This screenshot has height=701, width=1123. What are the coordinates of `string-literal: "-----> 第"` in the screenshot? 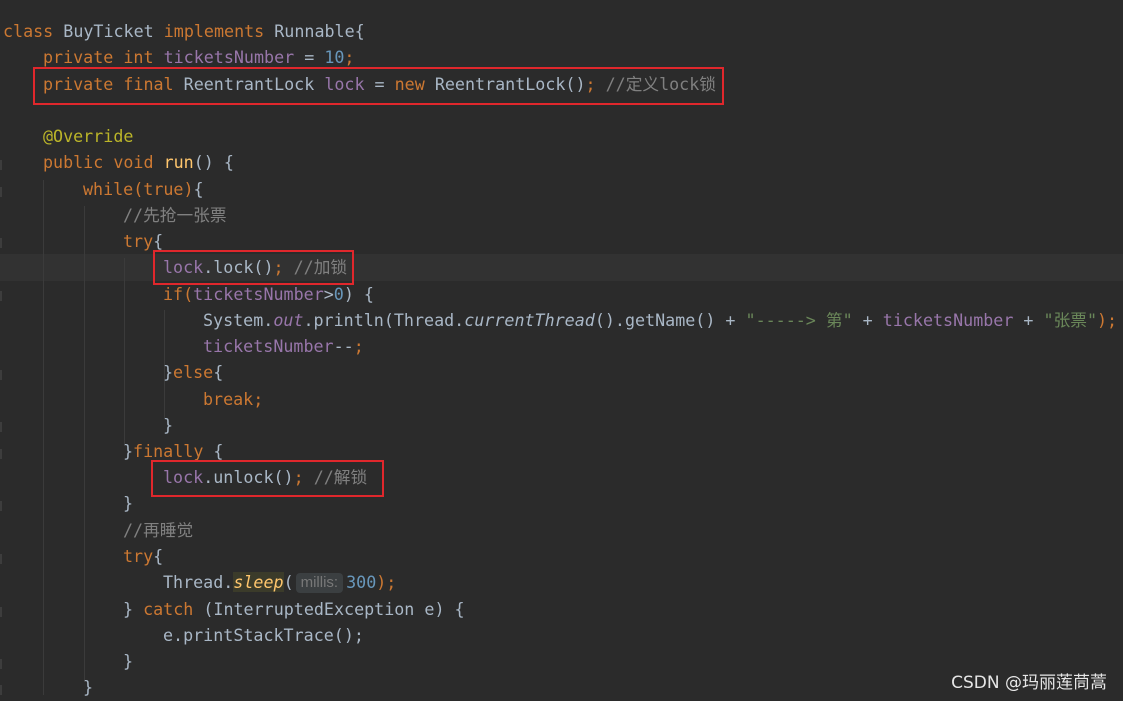 It's located at (799, 320).